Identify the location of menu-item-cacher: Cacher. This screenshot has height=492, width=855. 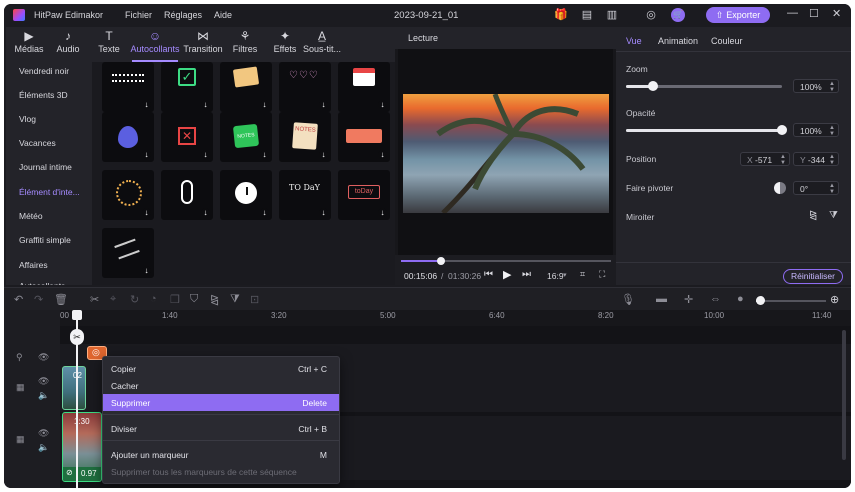
(221, 385).